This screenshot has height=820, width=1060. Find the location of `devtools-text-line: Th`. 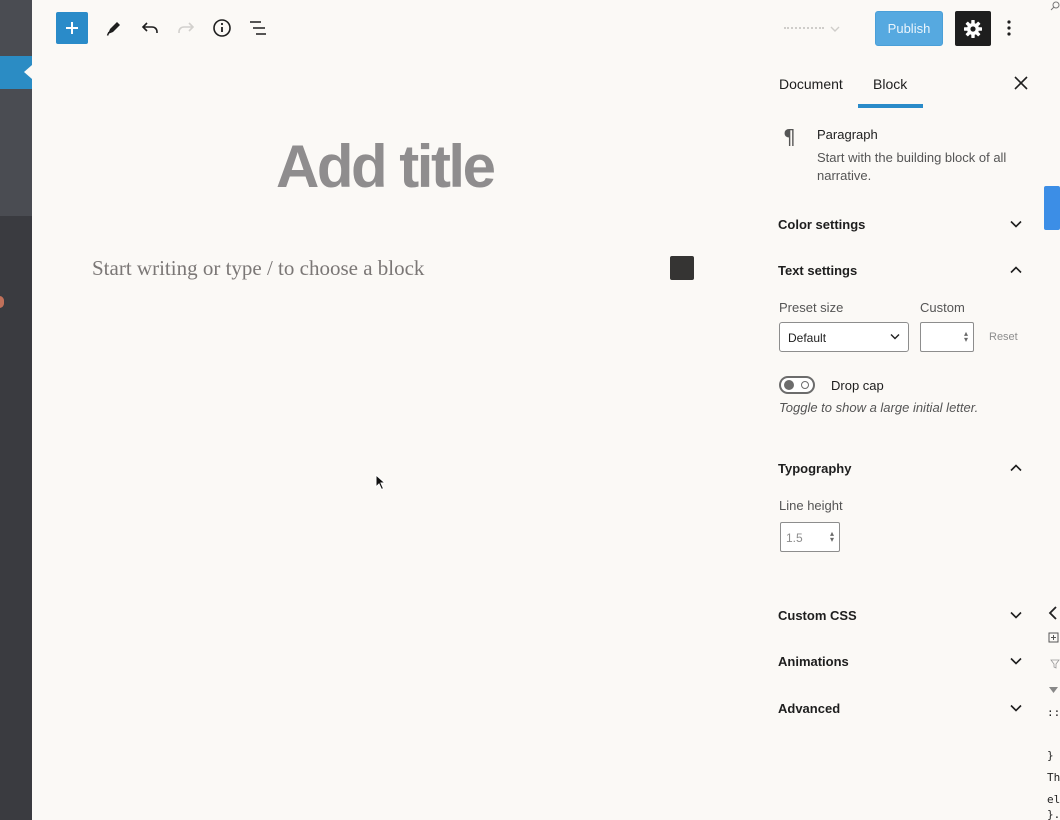

devtools-text-line: Th is located at coordinates (1053, 777).